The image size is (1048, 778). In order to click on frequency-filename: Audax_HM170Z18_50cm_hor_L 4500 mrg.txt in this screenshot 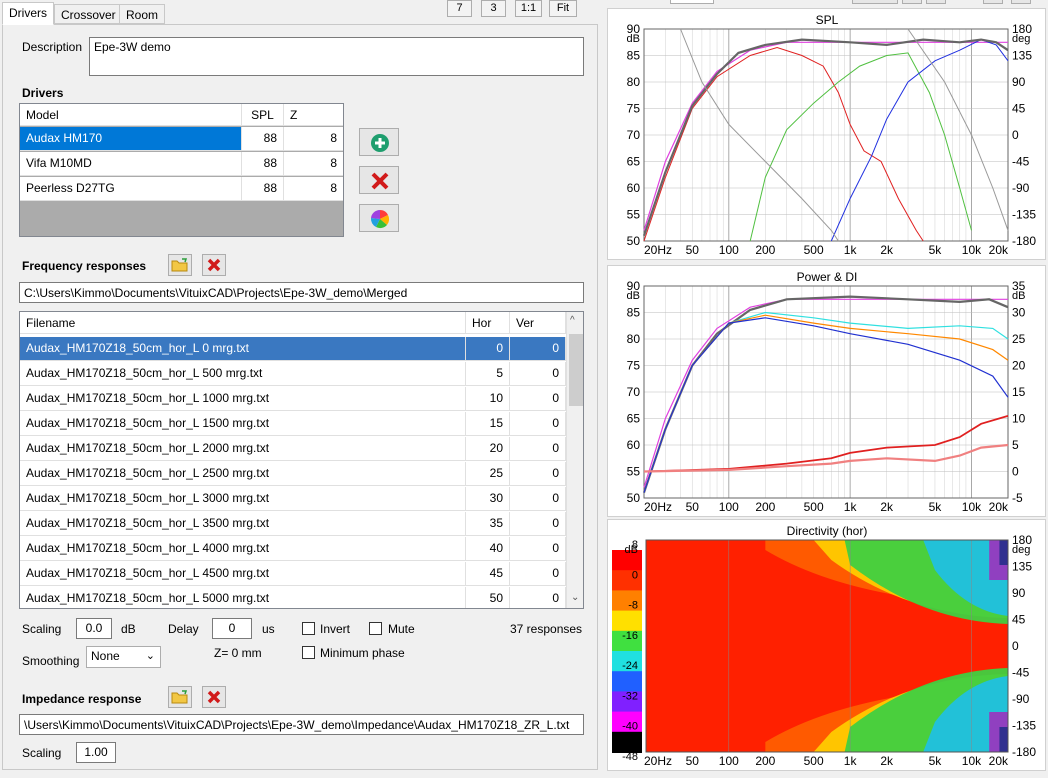, I will do `click(243, 573)`.